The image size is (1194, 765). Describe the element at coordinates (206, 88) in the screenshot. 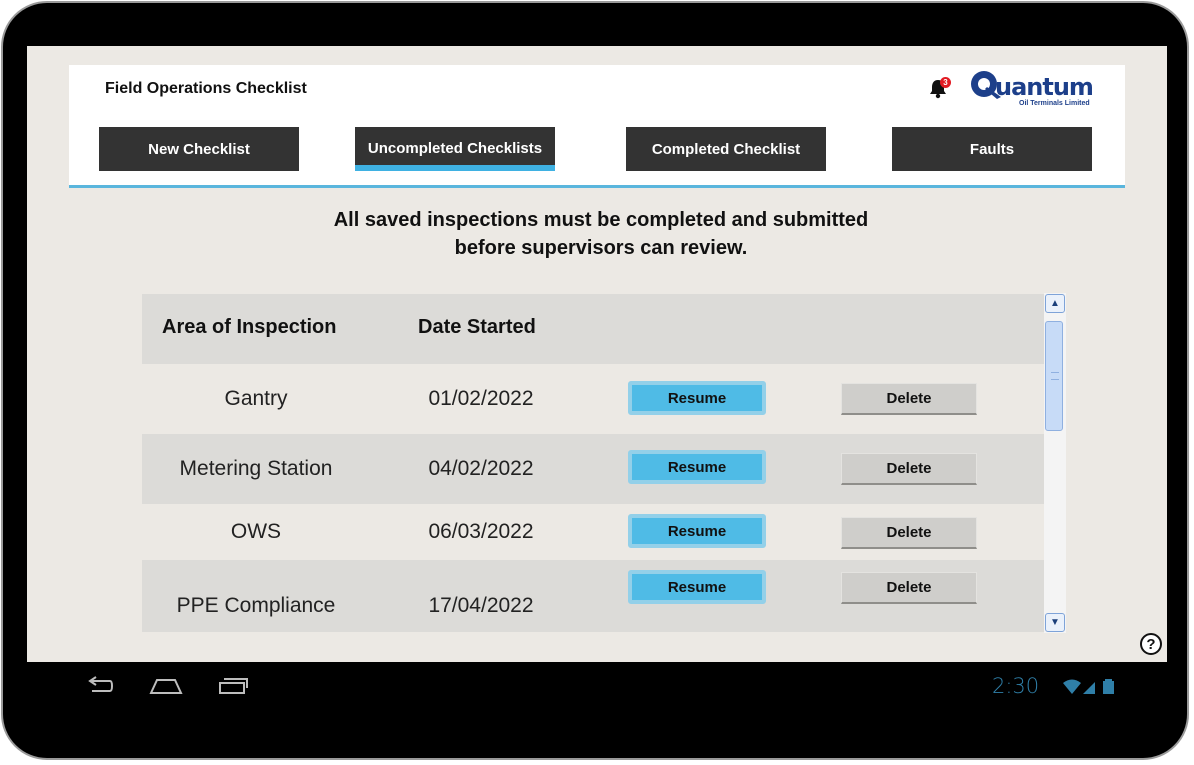

I see `app-title: Field Operations Checklist` at that location.